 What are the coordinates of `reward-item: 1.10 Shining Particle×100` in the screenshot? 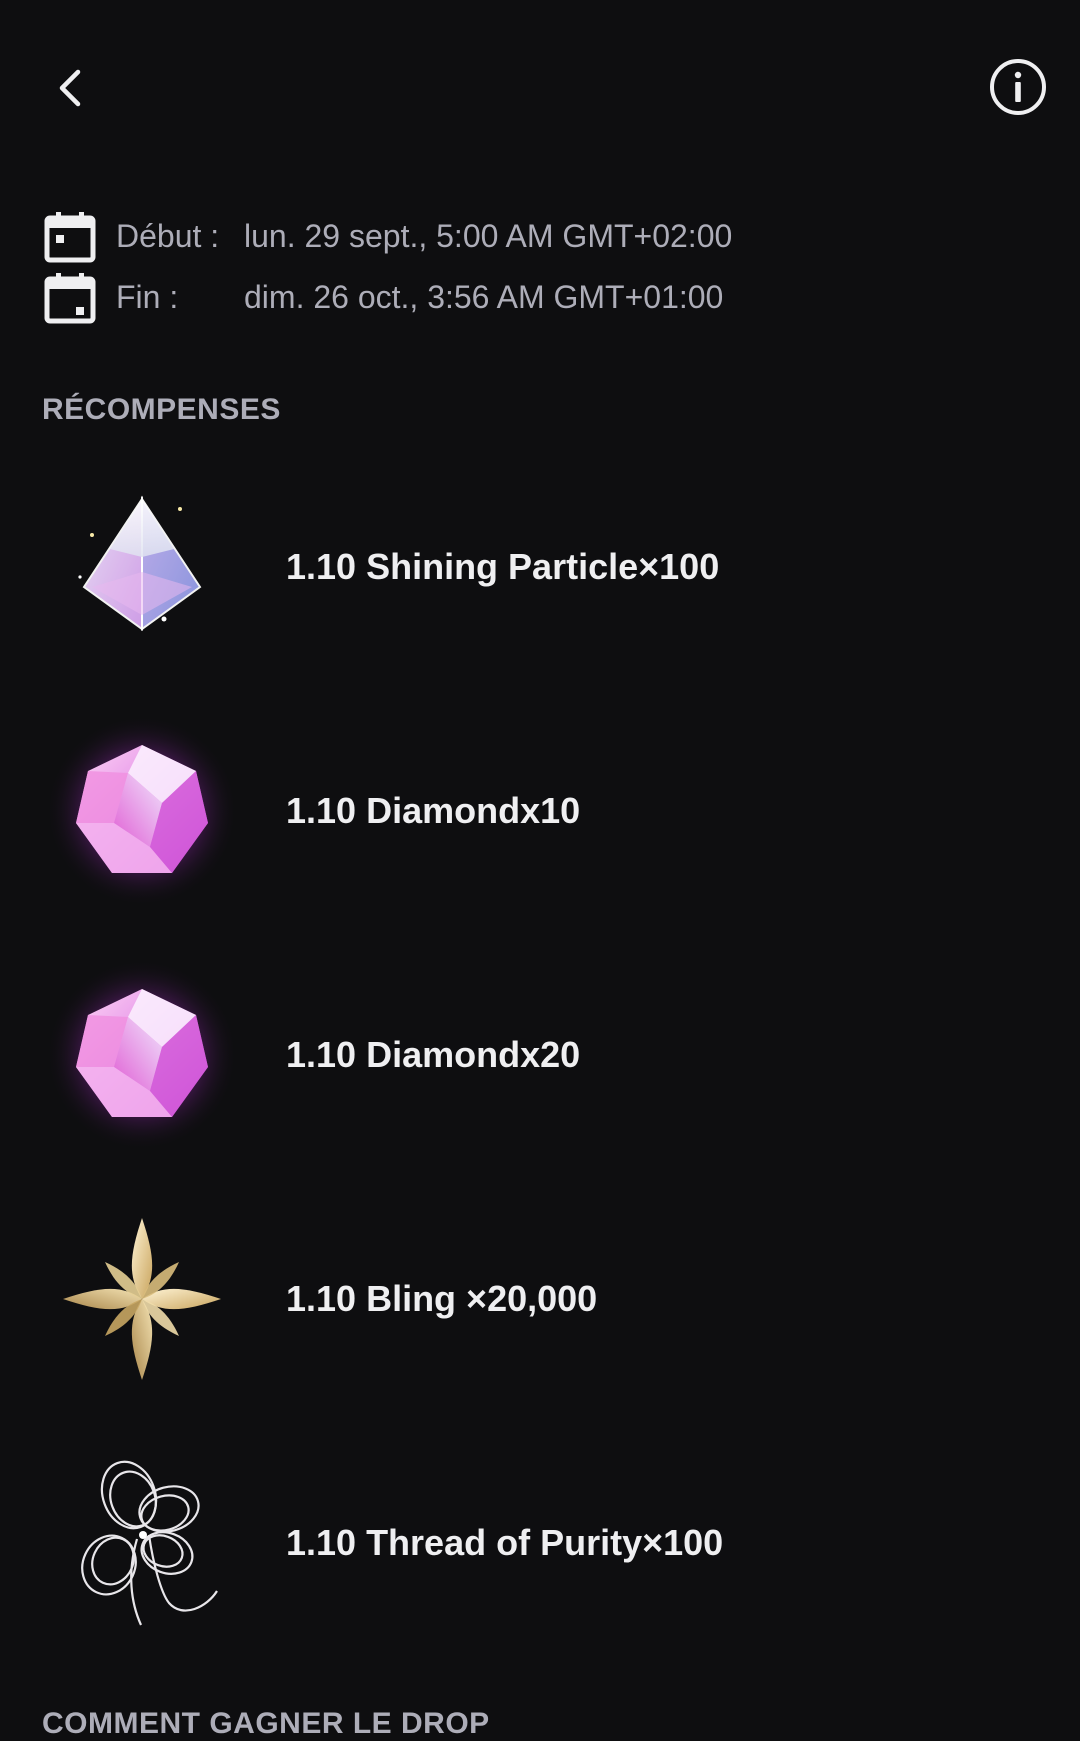 It's located at (540, 567).